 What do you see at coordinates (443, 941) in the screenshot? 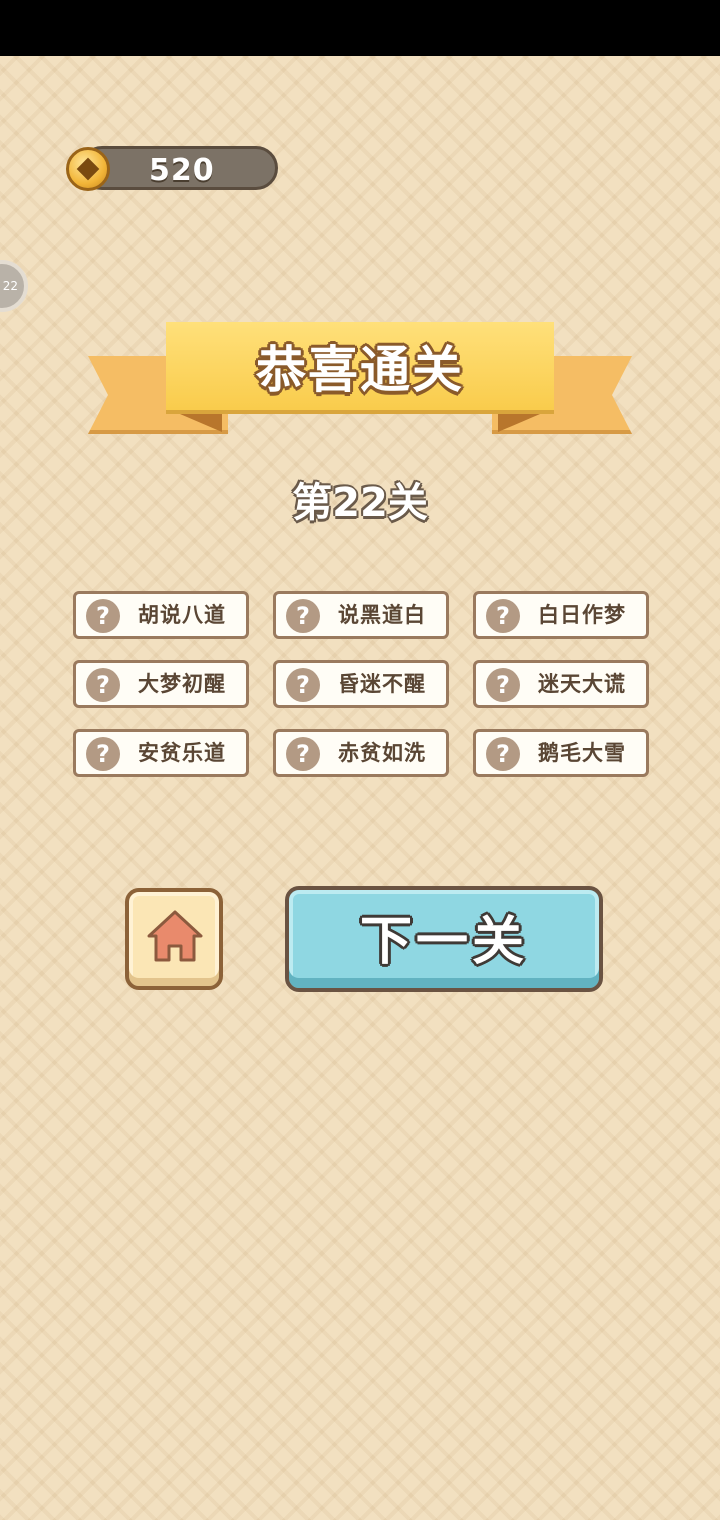
I see `next-level-label: 下一关` at bounding box center [443, 941].